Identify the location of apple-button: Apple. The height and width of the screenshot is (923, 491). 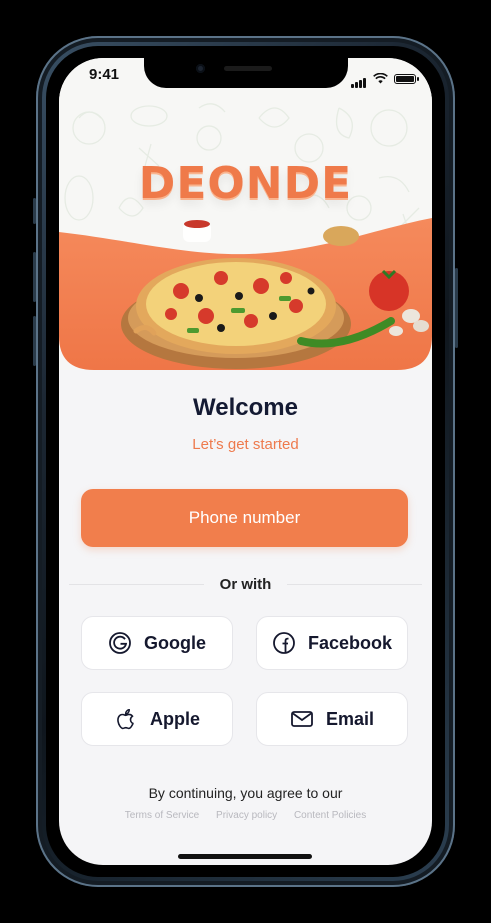
(157, 719).